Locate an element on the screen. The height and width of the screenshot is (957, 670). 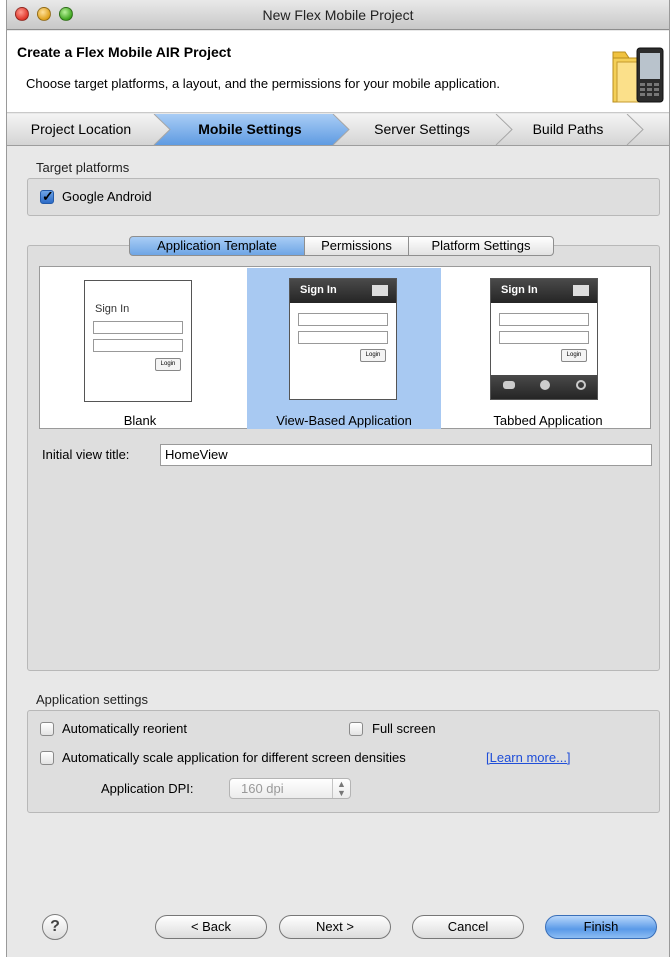
preview-tab-bar is located at coordinates (544, 387).